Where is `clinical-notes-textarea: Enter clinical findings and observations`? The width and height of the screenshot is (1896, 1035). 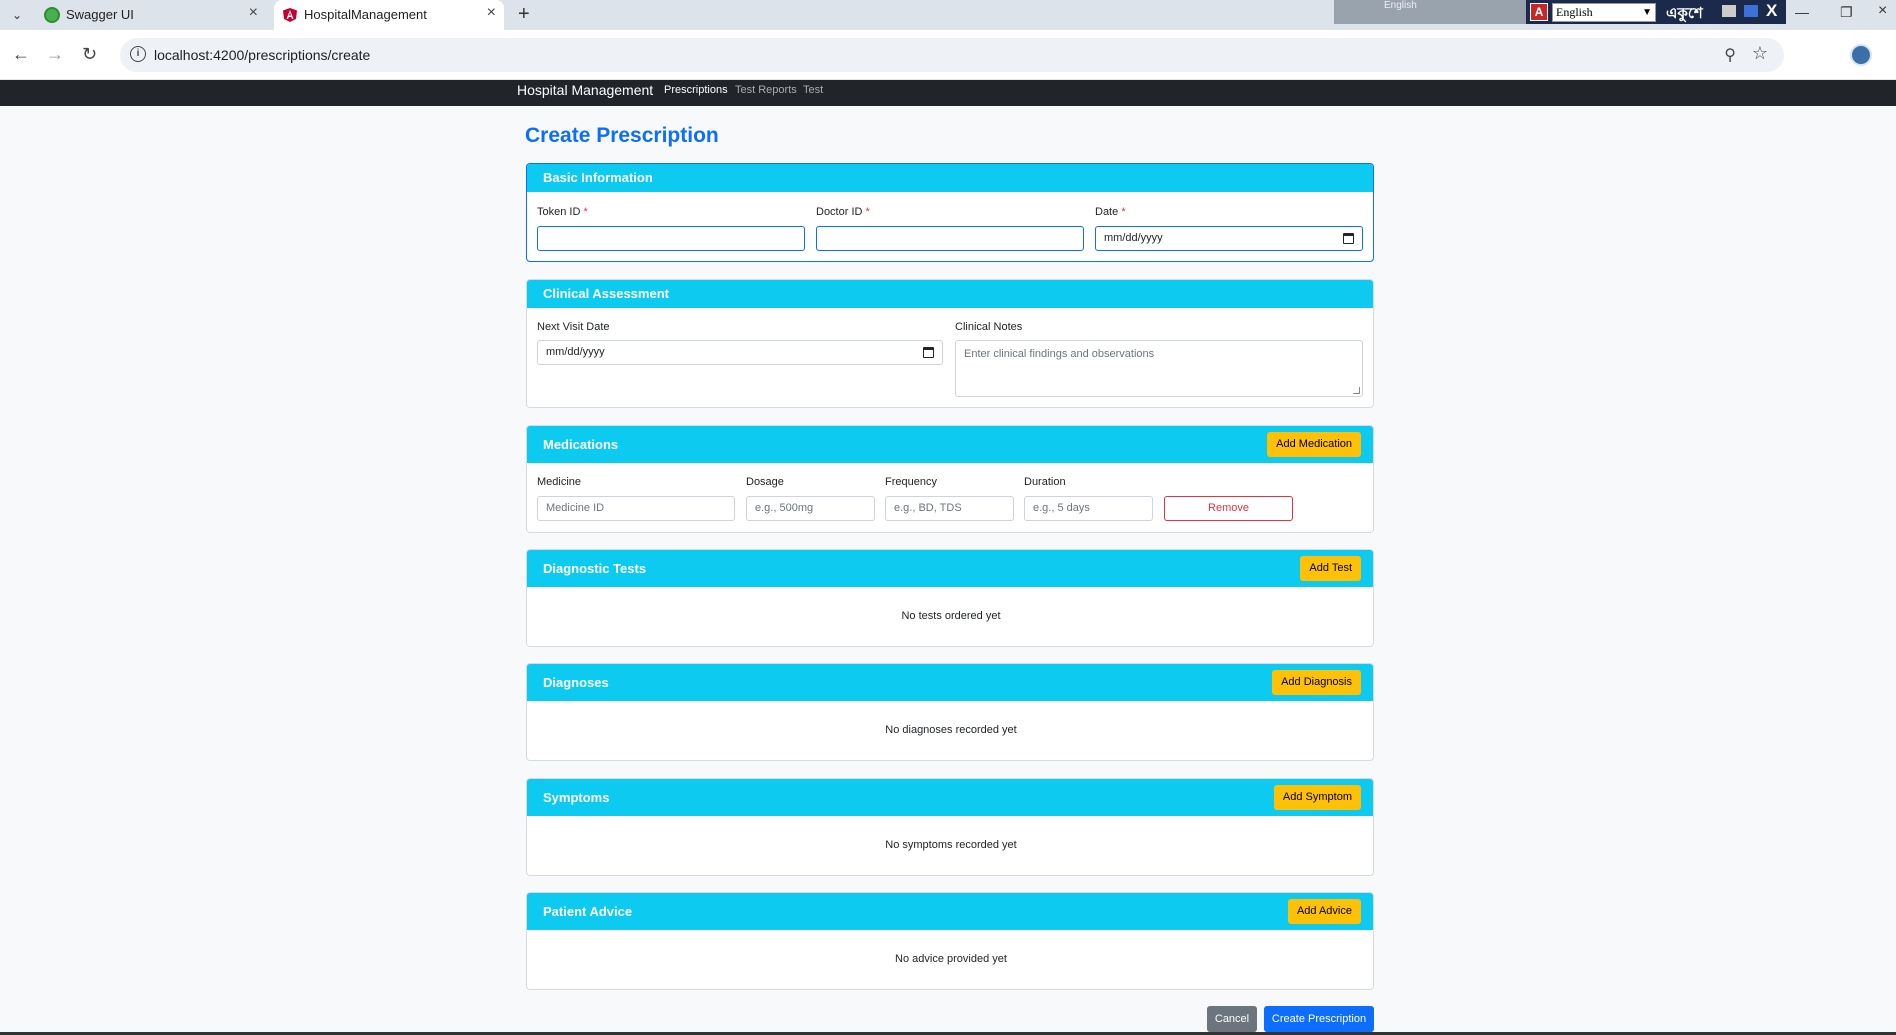
clinical-notes-textarea: Enter clinical findings and observations is located at coordinates (1159, 368).